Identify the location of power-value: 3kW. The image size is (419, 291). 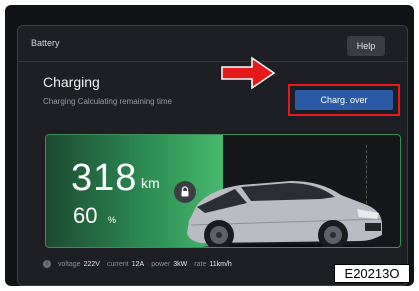
(180, 264).